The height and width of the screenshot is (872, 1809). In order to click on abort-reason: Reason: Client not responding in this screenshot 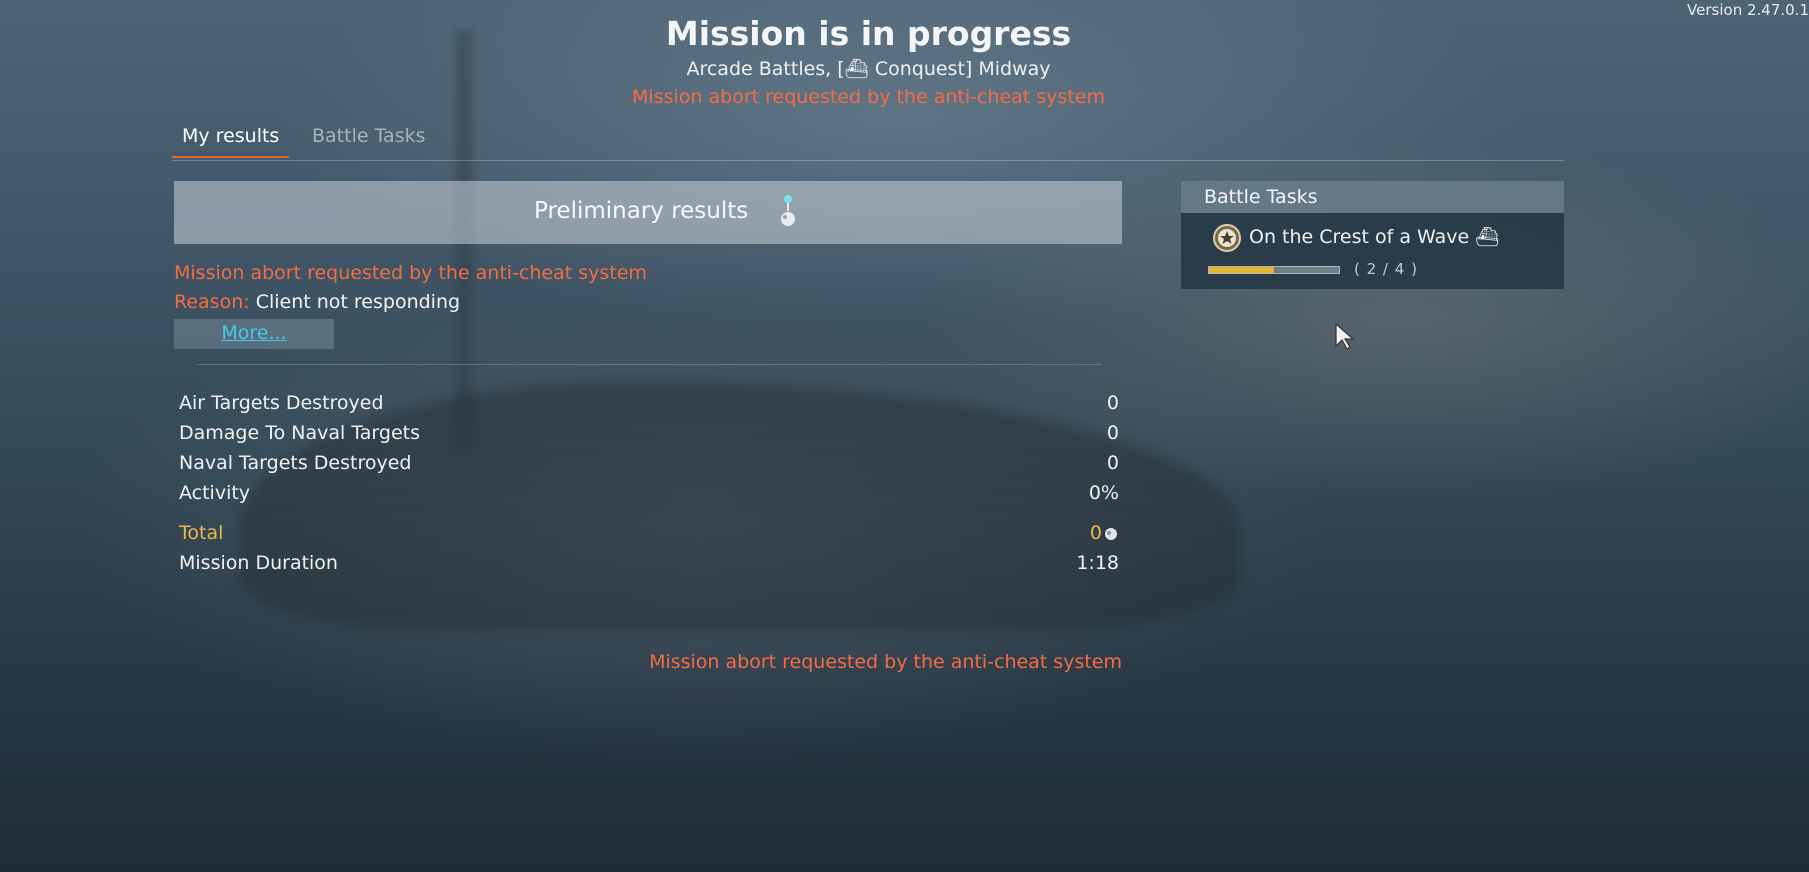, I will do `click(317, 302)`.